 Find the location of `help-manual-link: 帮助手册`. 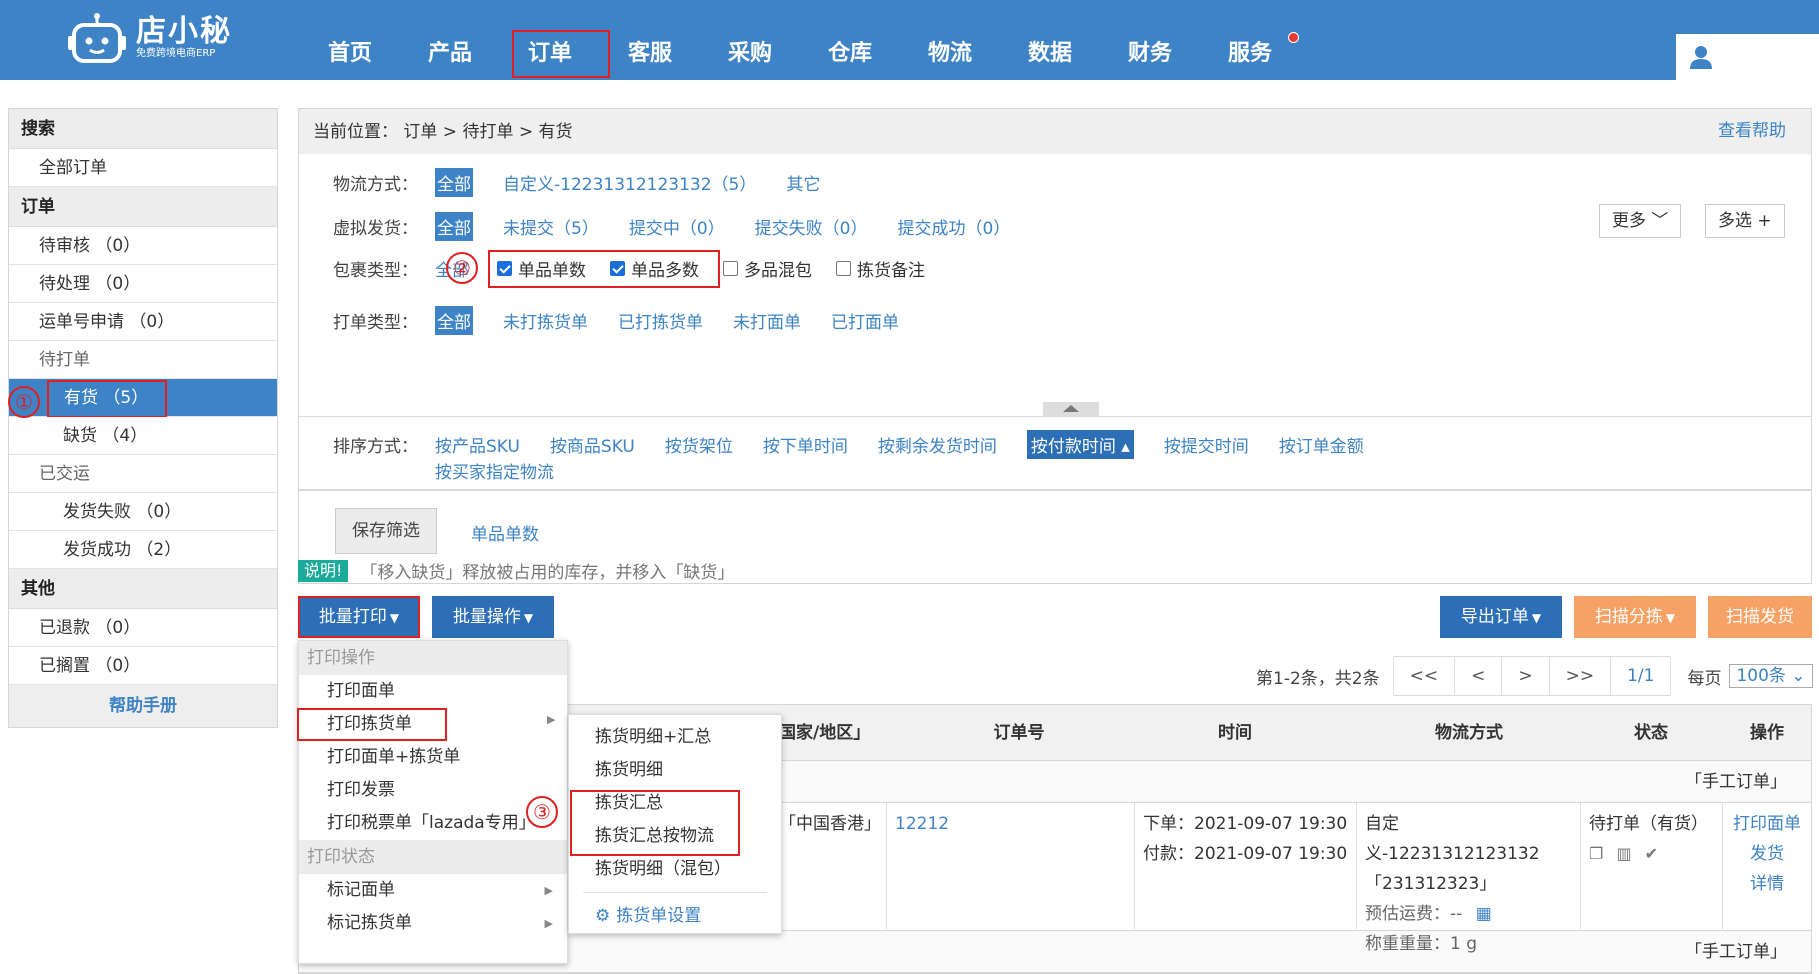

help-manual-link: 帮助手册 is located at coordinates (143, 706).